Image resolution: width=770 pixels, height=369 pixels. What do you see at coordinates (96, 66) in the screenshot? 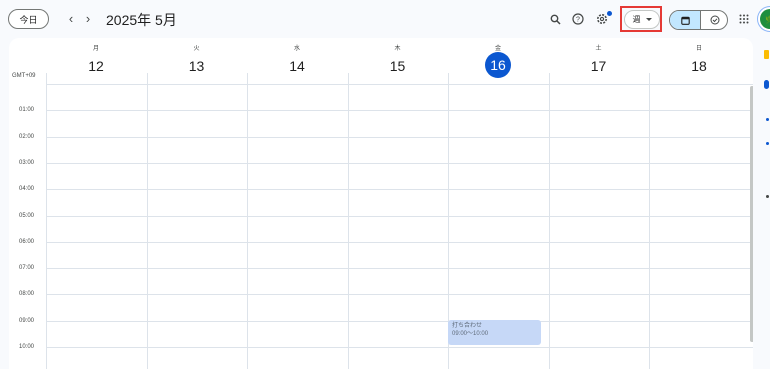
I see `day-number: 12` at bounding box center [96, 66].